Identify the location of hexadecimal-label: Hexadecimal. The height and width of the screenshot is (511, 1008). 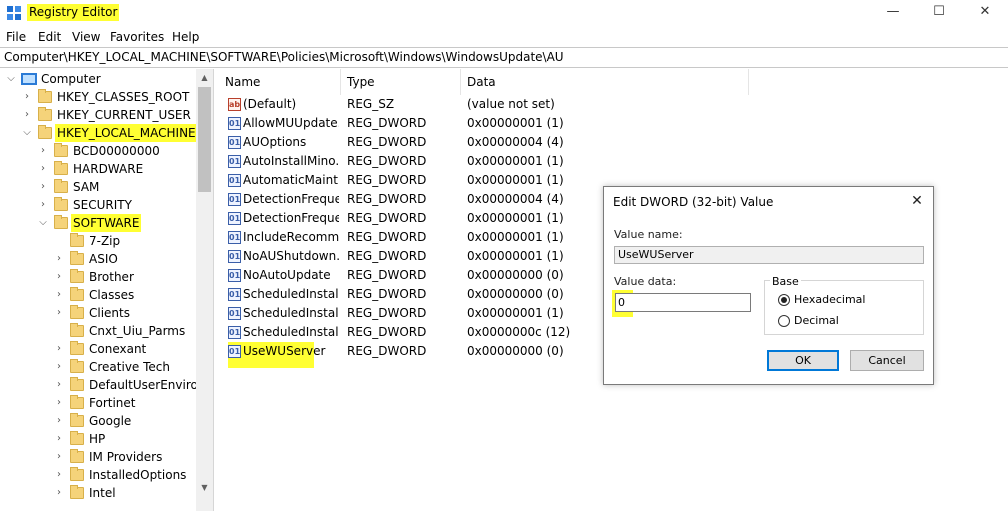
(829, 299).